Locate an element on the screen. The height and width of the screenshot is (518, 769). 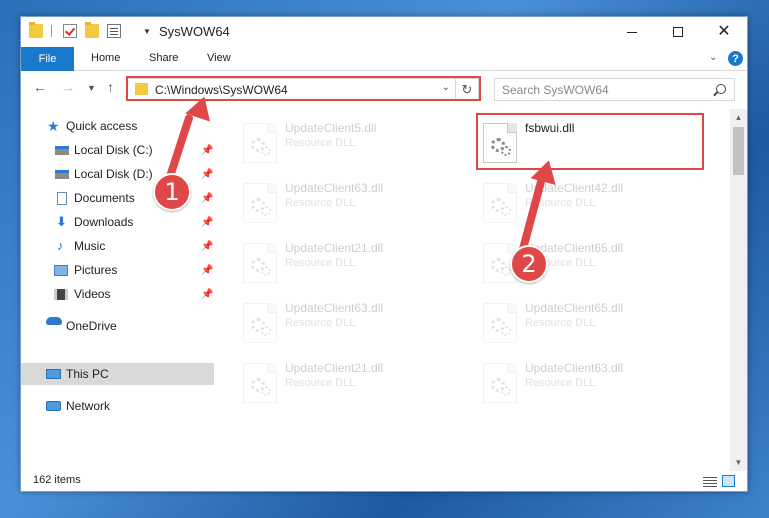
step-badge-2: 2 is located at coordinates (529, 264).